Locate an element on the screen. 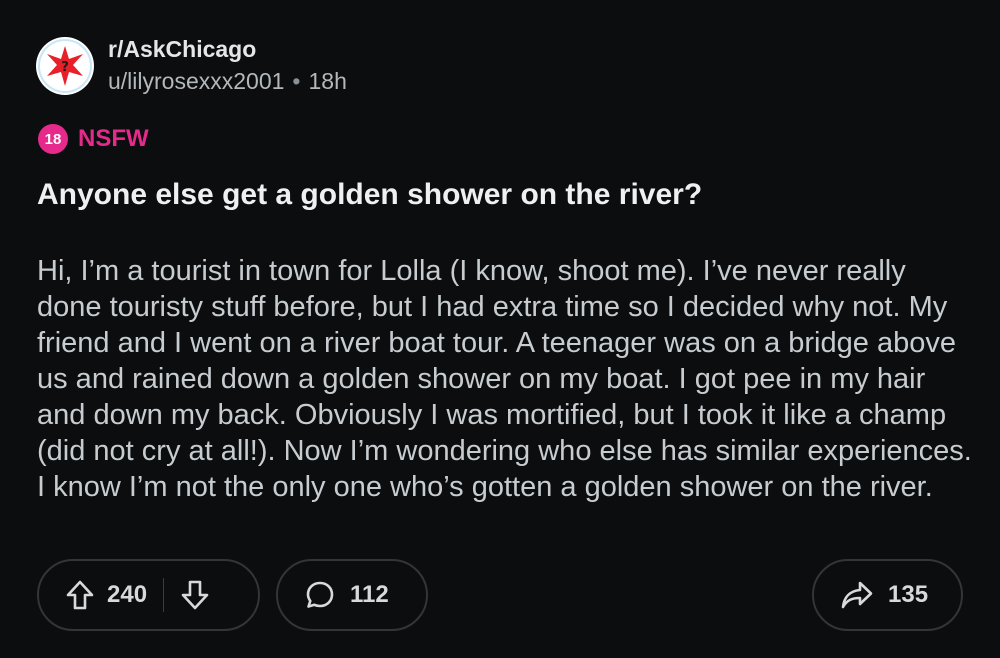 This screenshot has width=1000, height=658. upvote-button: 240 is located at coordinates (106, 595).